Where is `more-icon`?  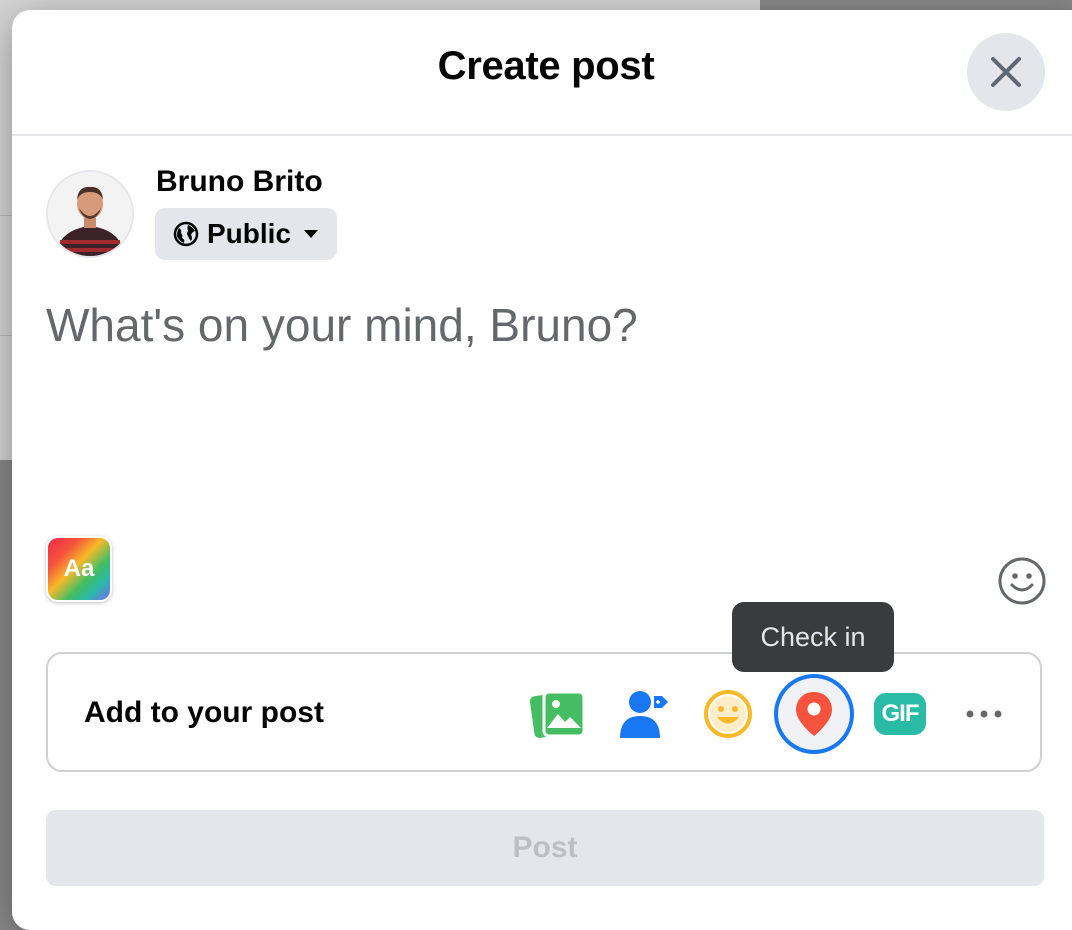 more-icon is located at coordinates (984, 714).